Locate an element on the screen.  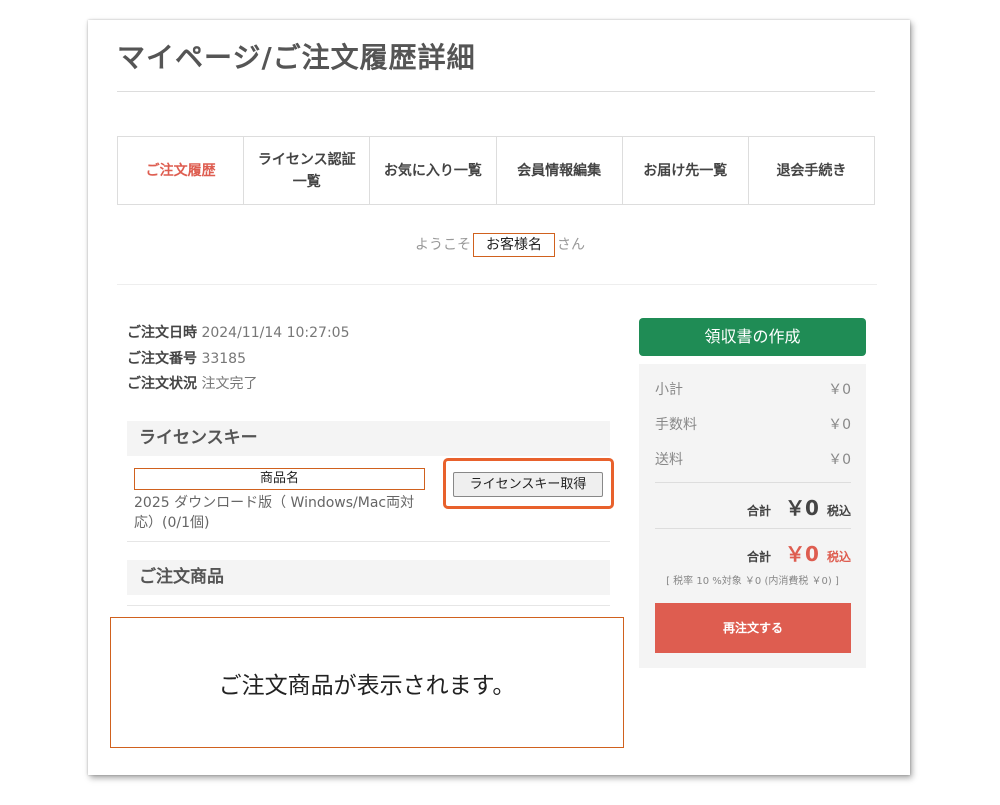
order-date-row: ご注文日時 2024/11/14 10:27:05 is located at coordinates (238, 334).